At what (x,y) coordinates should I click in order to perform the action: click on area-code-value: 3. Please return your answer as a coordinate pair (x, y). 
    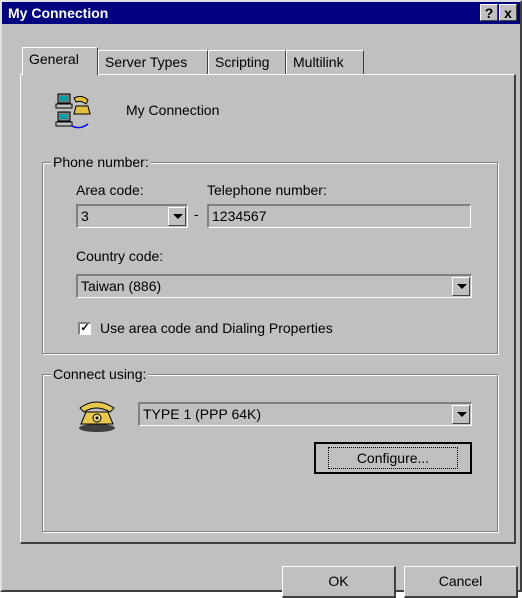
    Looking at the image, I should click on (85, 216).